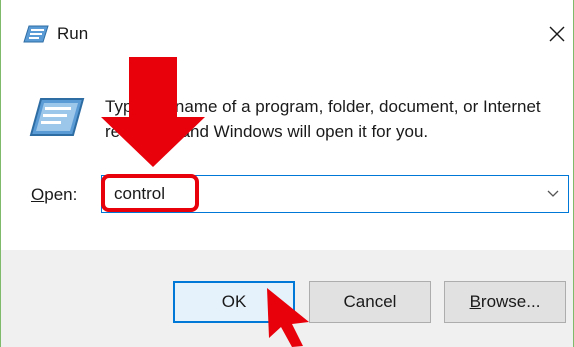 This screenshot has width=574, height=347. What do you see at coordinates (61, 194) in the screenshot?
I see `open-label-text: pen:` at bounding box center [61, 194].